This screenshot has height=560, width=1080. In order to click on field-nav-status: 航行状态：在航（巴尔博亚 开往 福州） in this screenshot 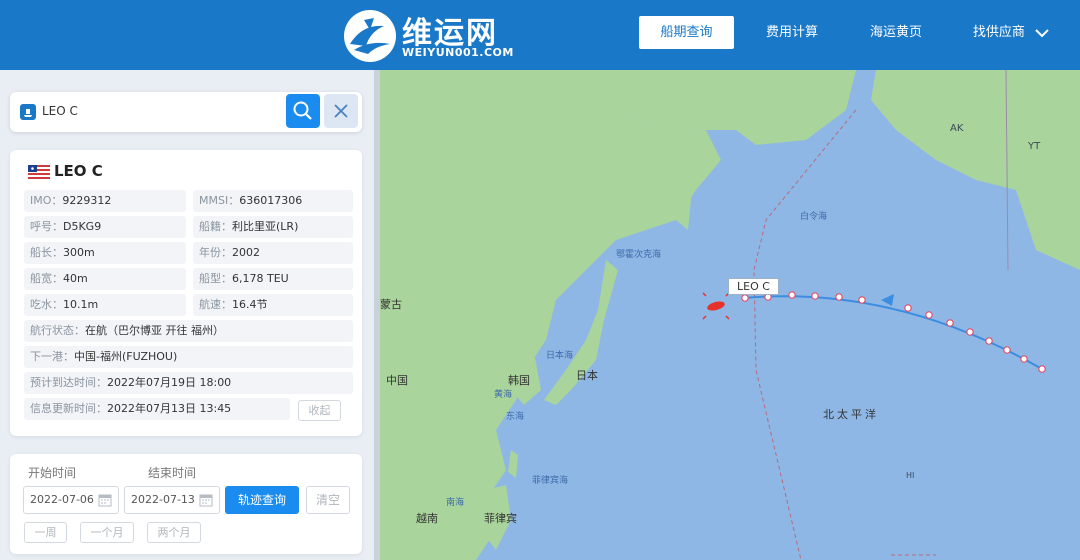, I will do `click(188, 331)`.